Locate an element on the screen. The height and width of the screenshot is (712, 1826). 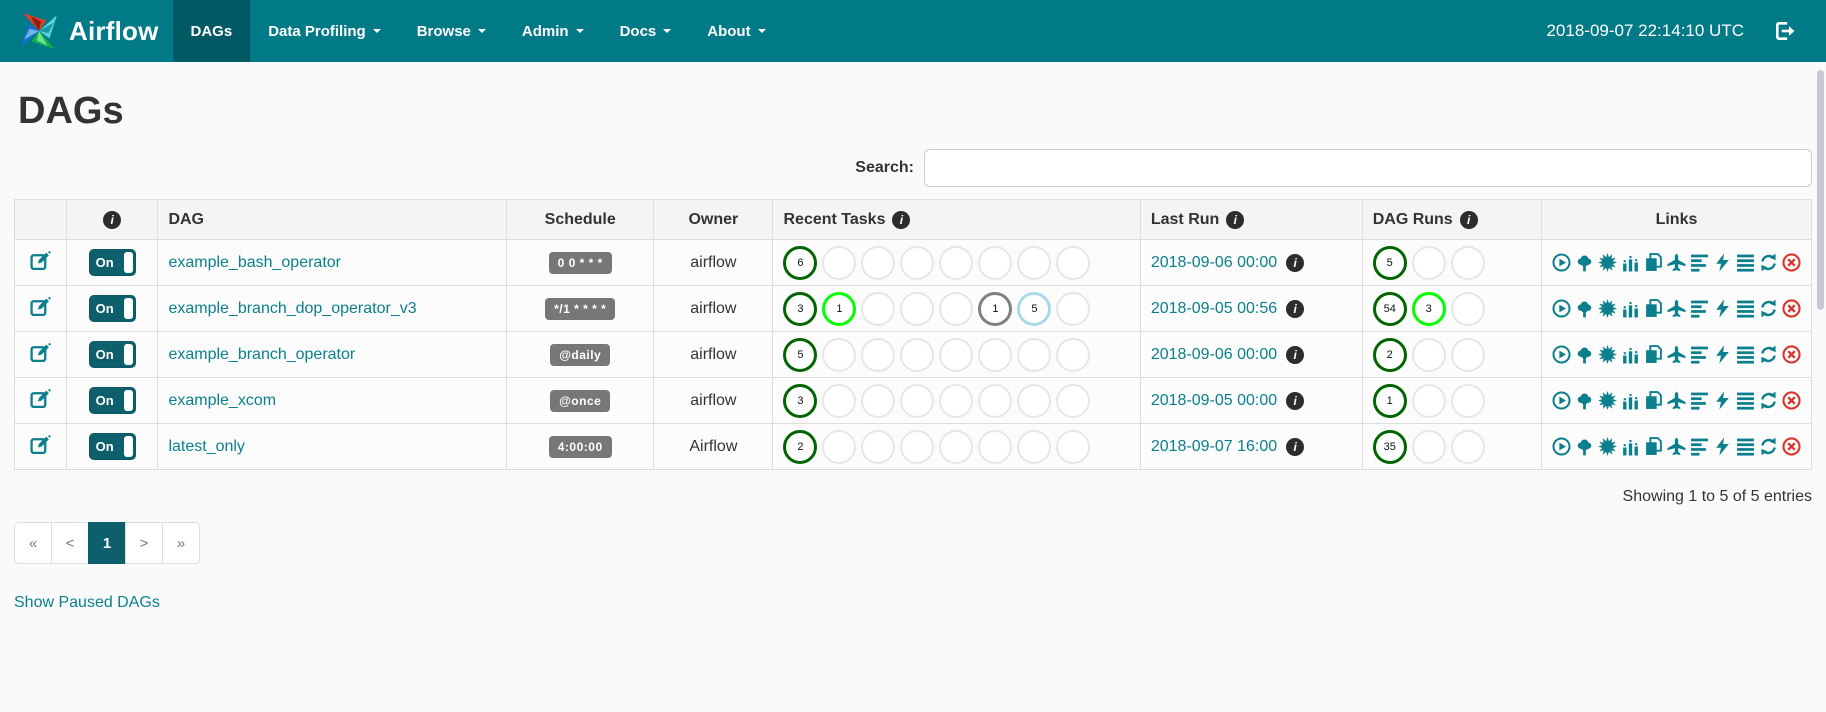
state-circle-success: 2 is located at coordinates (1389, 354).